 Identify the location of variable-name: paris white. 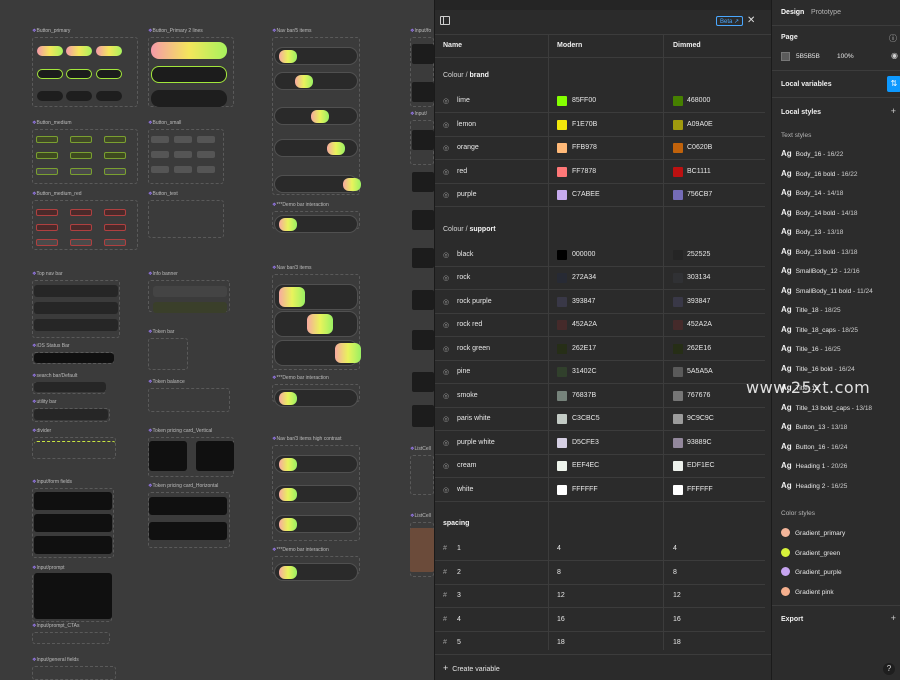
(473, 418).